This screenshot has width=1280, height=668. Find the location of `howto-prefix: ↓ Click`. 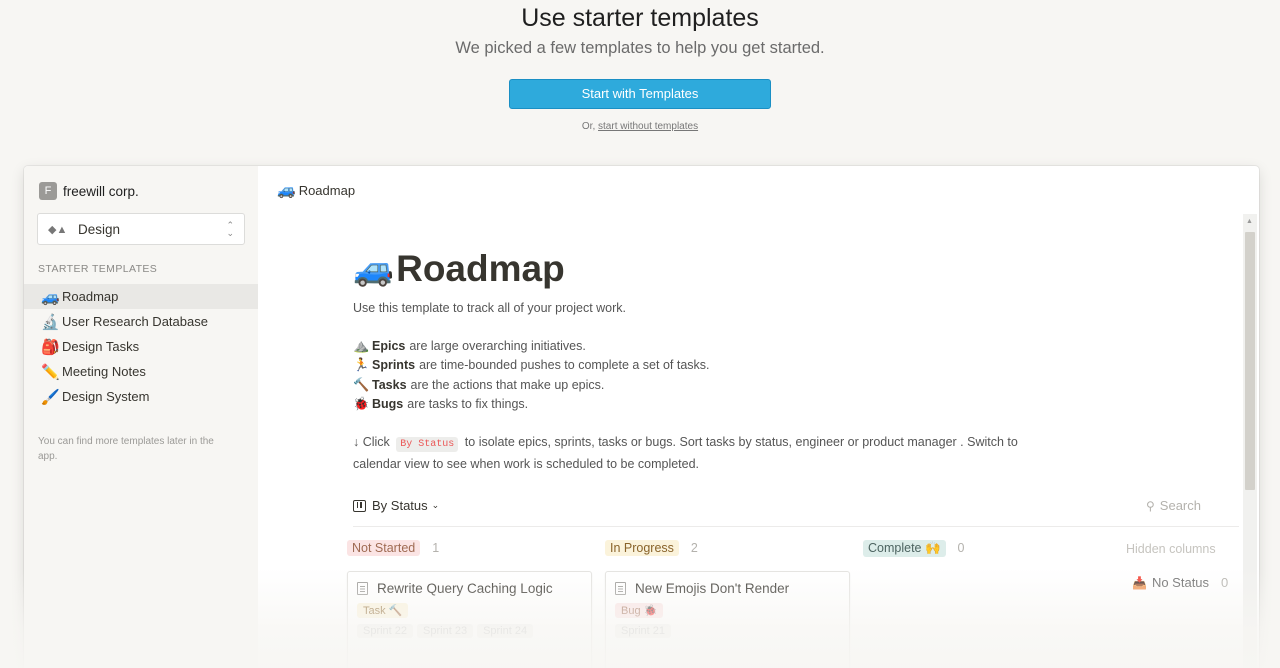

howto-prefix: ↓ Click is located at coordinates (371, 442).